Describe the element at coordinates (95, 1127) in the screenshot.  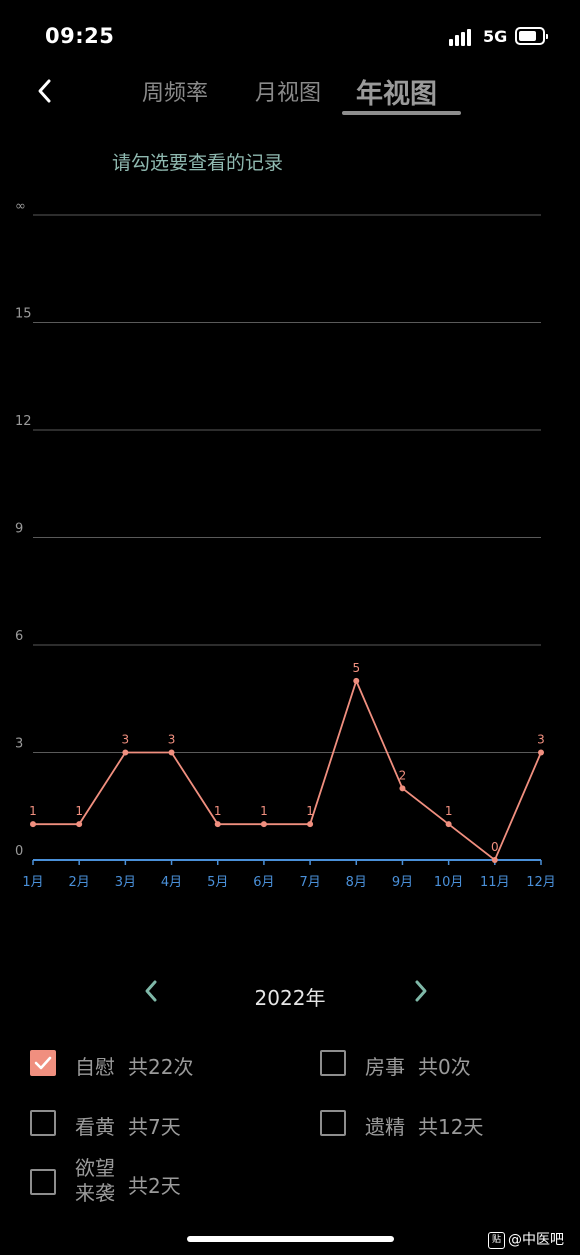
I see `record-label: 看黄` at that location.